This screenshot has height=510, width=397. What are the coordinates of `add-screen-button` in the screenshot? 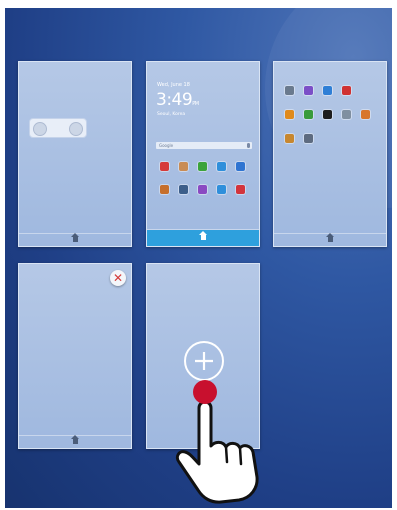 It's located at (204, 361).